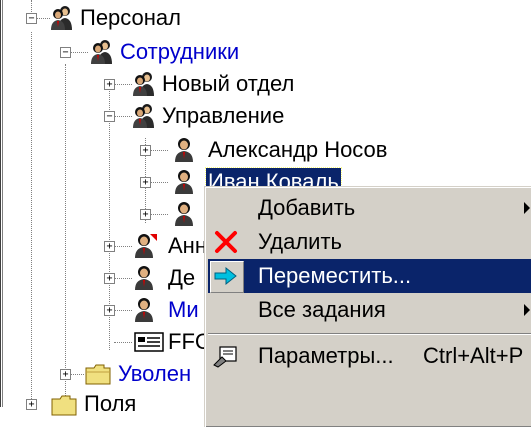  What do you see at coordinates (181, 278) in the screenshot?
I see `tree-node-de: Де` at bounding box center [181, 278].